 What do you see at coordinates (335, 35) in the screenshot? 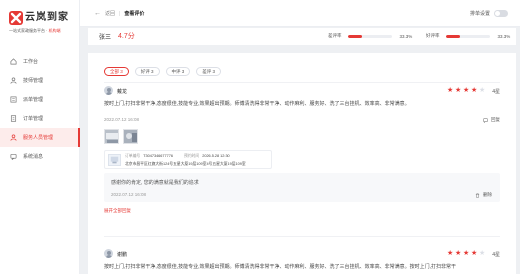
I see `negative-rate-label: 差评率` at bounding box center [335, 35].